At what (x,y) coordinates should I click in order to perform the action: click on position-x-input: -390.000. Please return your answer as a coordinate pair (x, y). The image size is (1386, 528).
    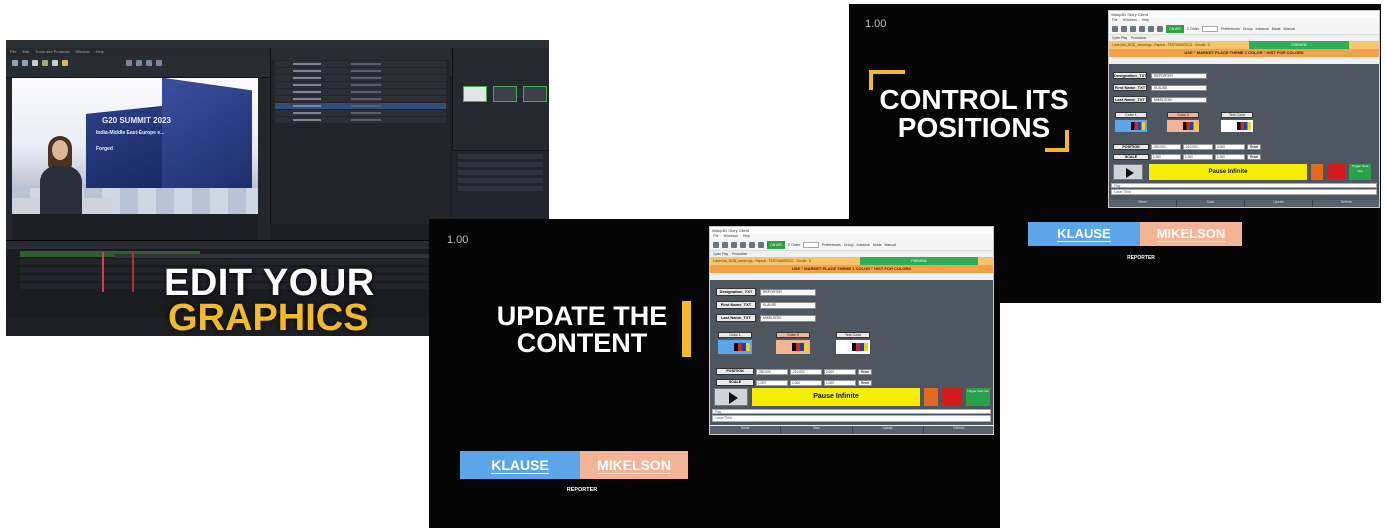
    Looking at the image, I should click on (772, 371).